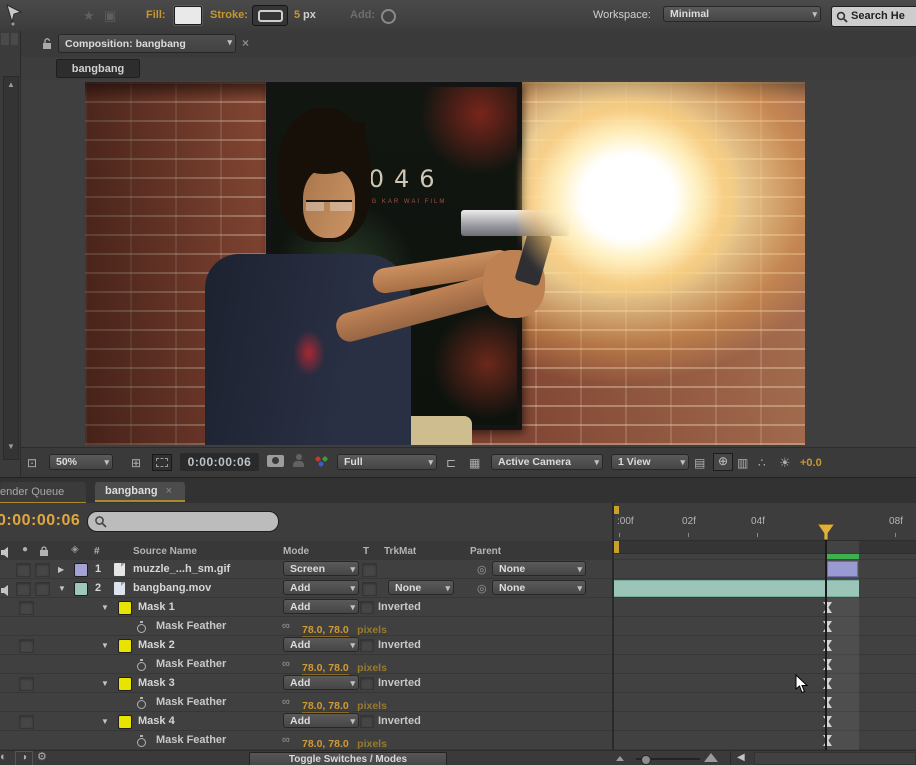 This screenshot has height=765, width=916. I want to click on fill-label: Fill:, so click(156, 15).